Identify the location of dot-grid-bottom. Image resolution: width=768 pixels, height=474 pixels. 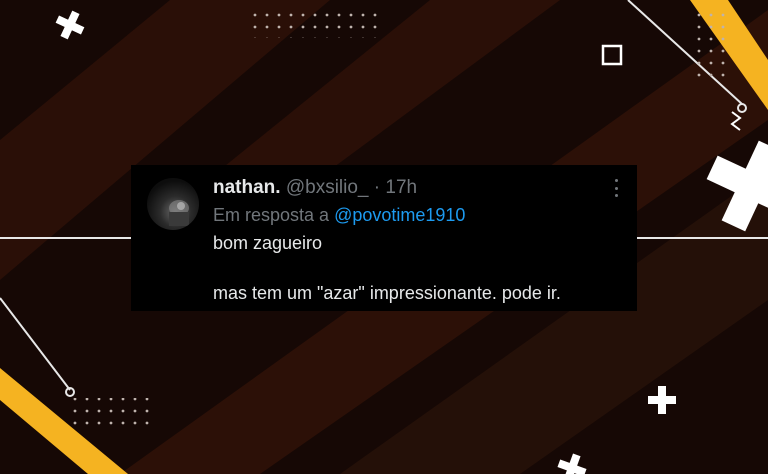
(112, 413).